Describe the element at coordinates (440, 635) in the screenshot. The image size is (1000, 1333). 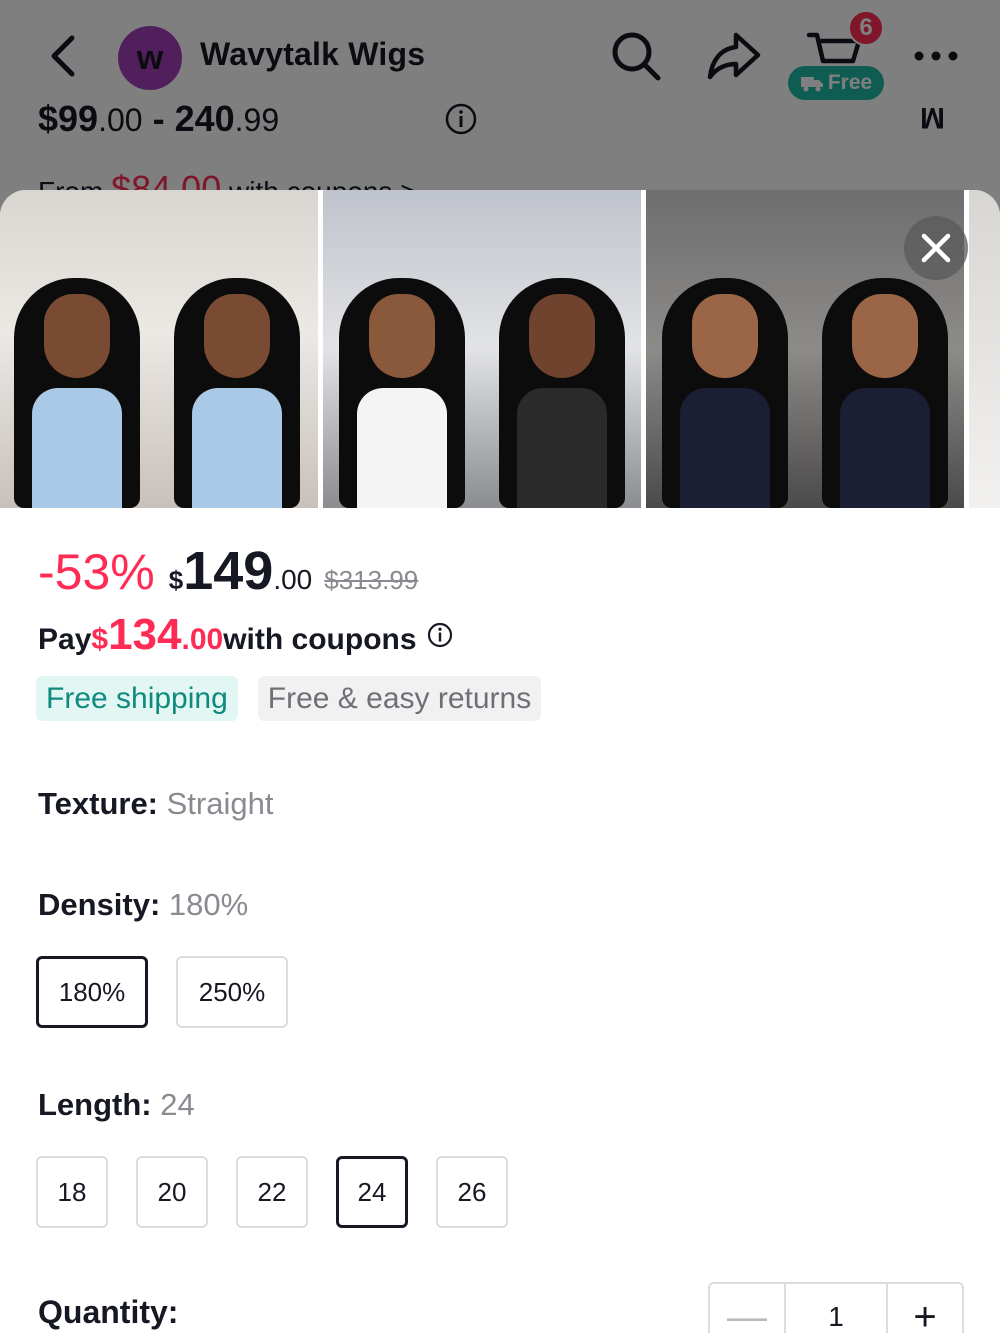
I see `info-icon` at that location.